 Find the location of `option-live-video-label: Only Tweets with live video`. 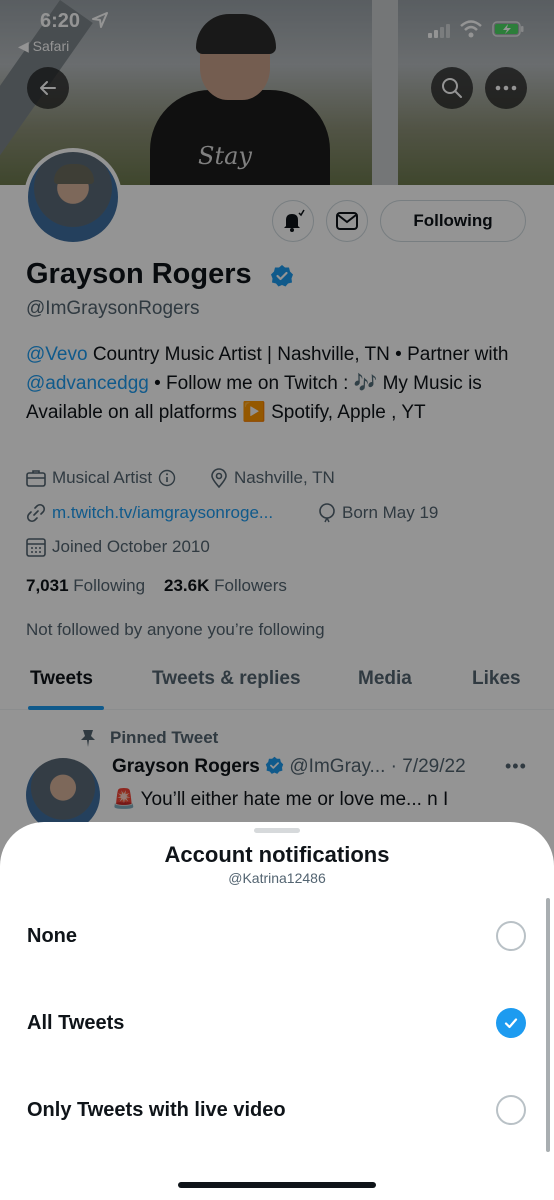

option-live-video-label: Only Tweets with live video is located at coordinates (156, 1110).